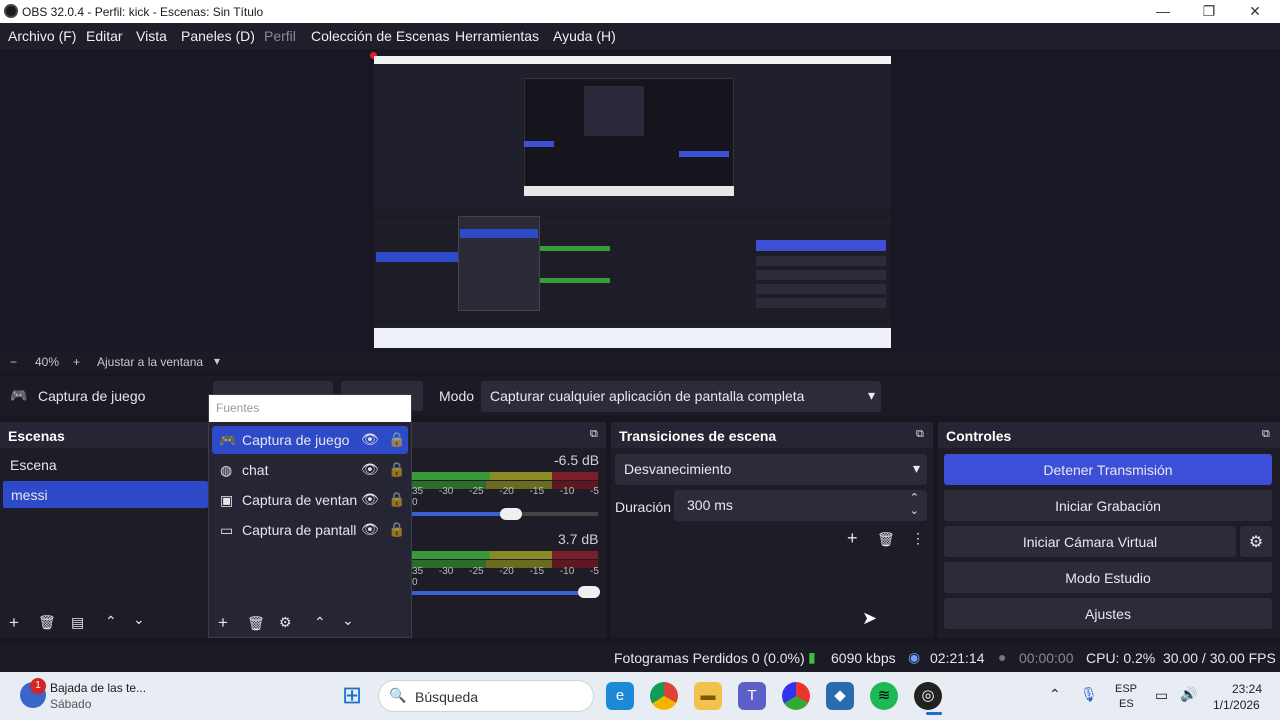  Describe the element at coordinates (310, 530) in the screenshot. I see `source-item: ▭ Captura de pantall 👁 🔒` at that location.